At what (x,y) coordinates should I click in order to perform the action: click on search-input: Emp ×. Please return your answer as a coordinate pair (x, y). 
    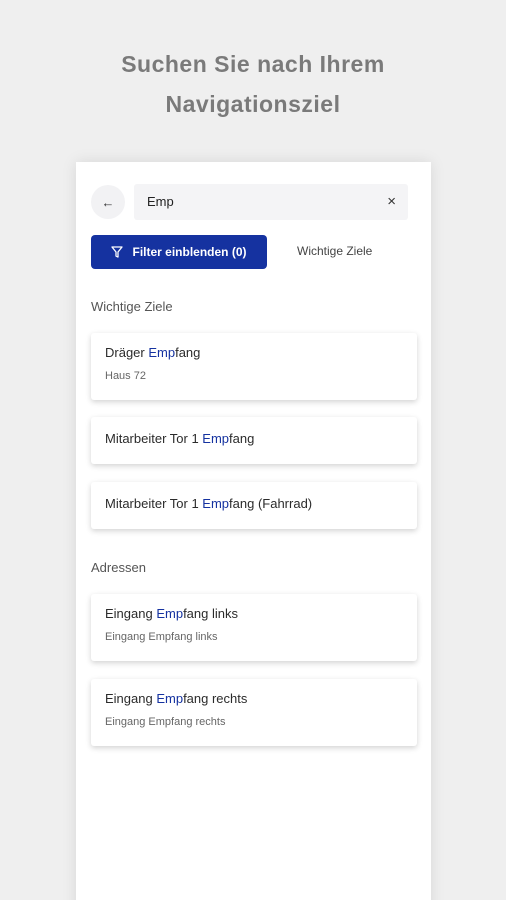
    Looking at the image, I should click on (271, 202).